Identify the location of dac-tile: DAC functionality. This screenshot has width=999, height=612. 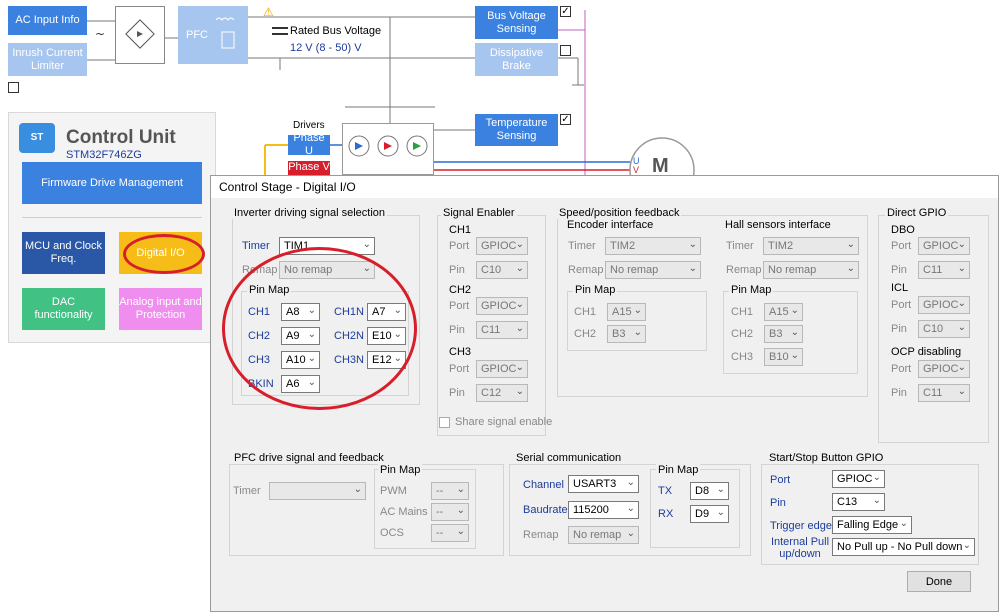
(63, 309).